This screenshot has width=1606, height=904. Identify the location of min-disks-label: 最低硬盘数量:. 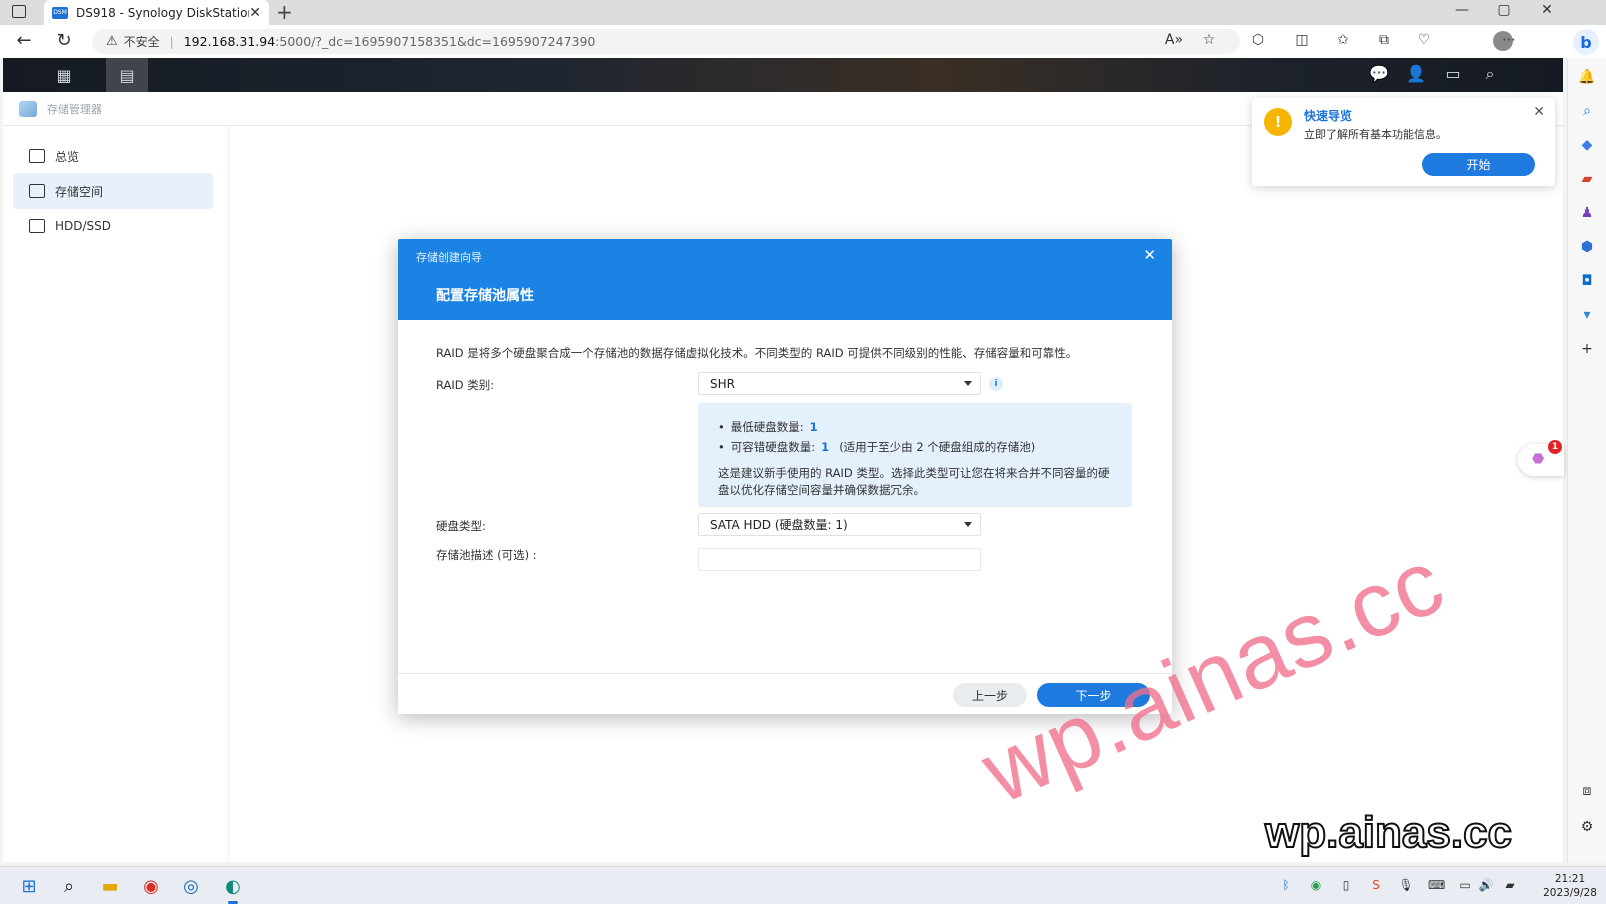
(767, 427).